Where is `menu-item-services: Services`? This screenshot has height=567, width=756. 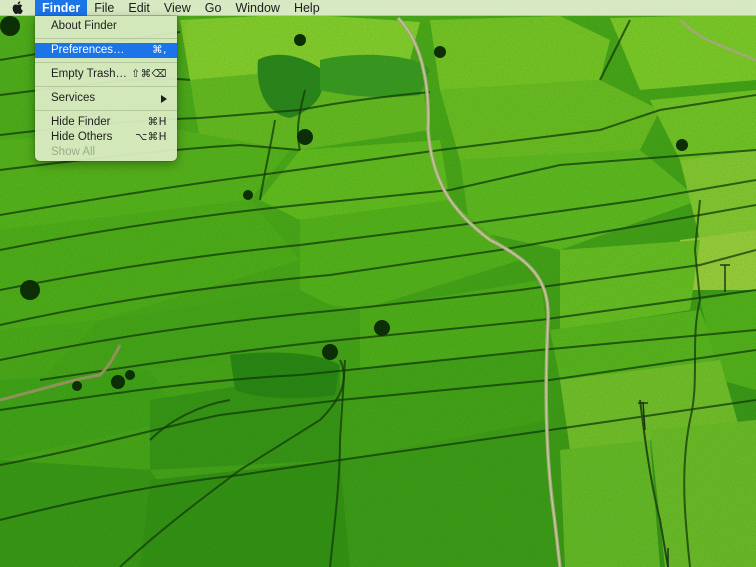
menu-item-services: Services is located at coordinates (106, 98).